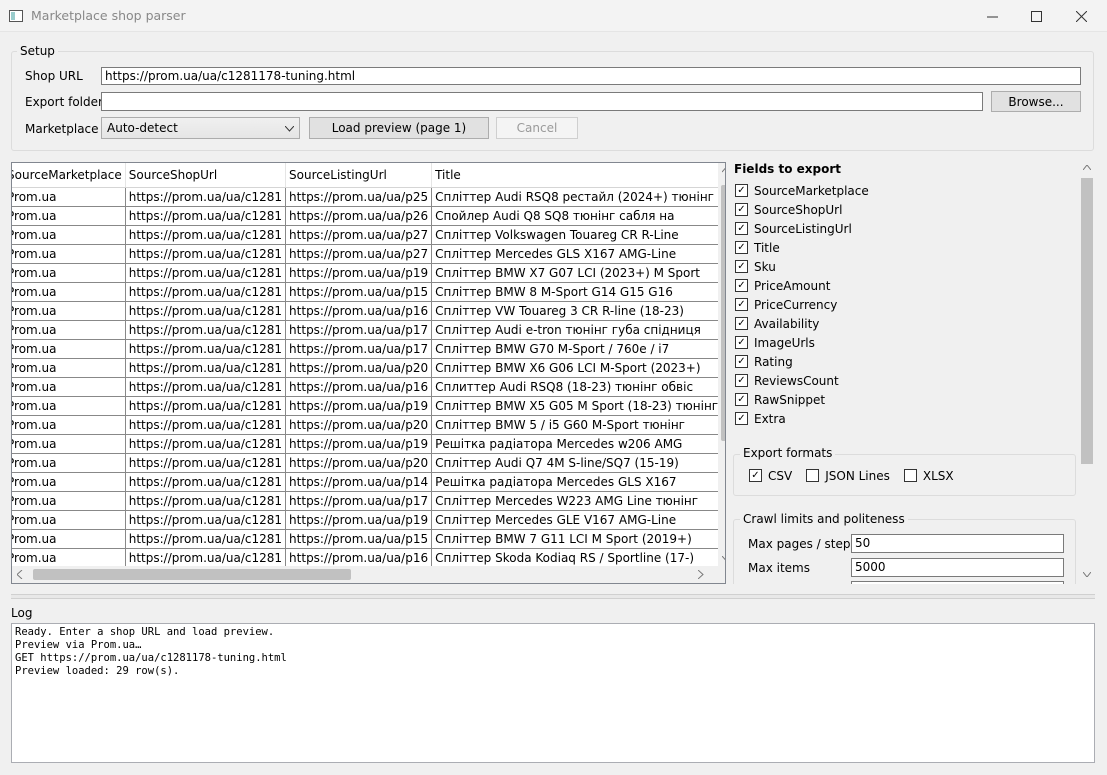 The height and width of the screenshot is (775, 1107). Describe the element at coordinates (192, 574) in the screenshot. I see `grid-horizontal-thumb` at that location.